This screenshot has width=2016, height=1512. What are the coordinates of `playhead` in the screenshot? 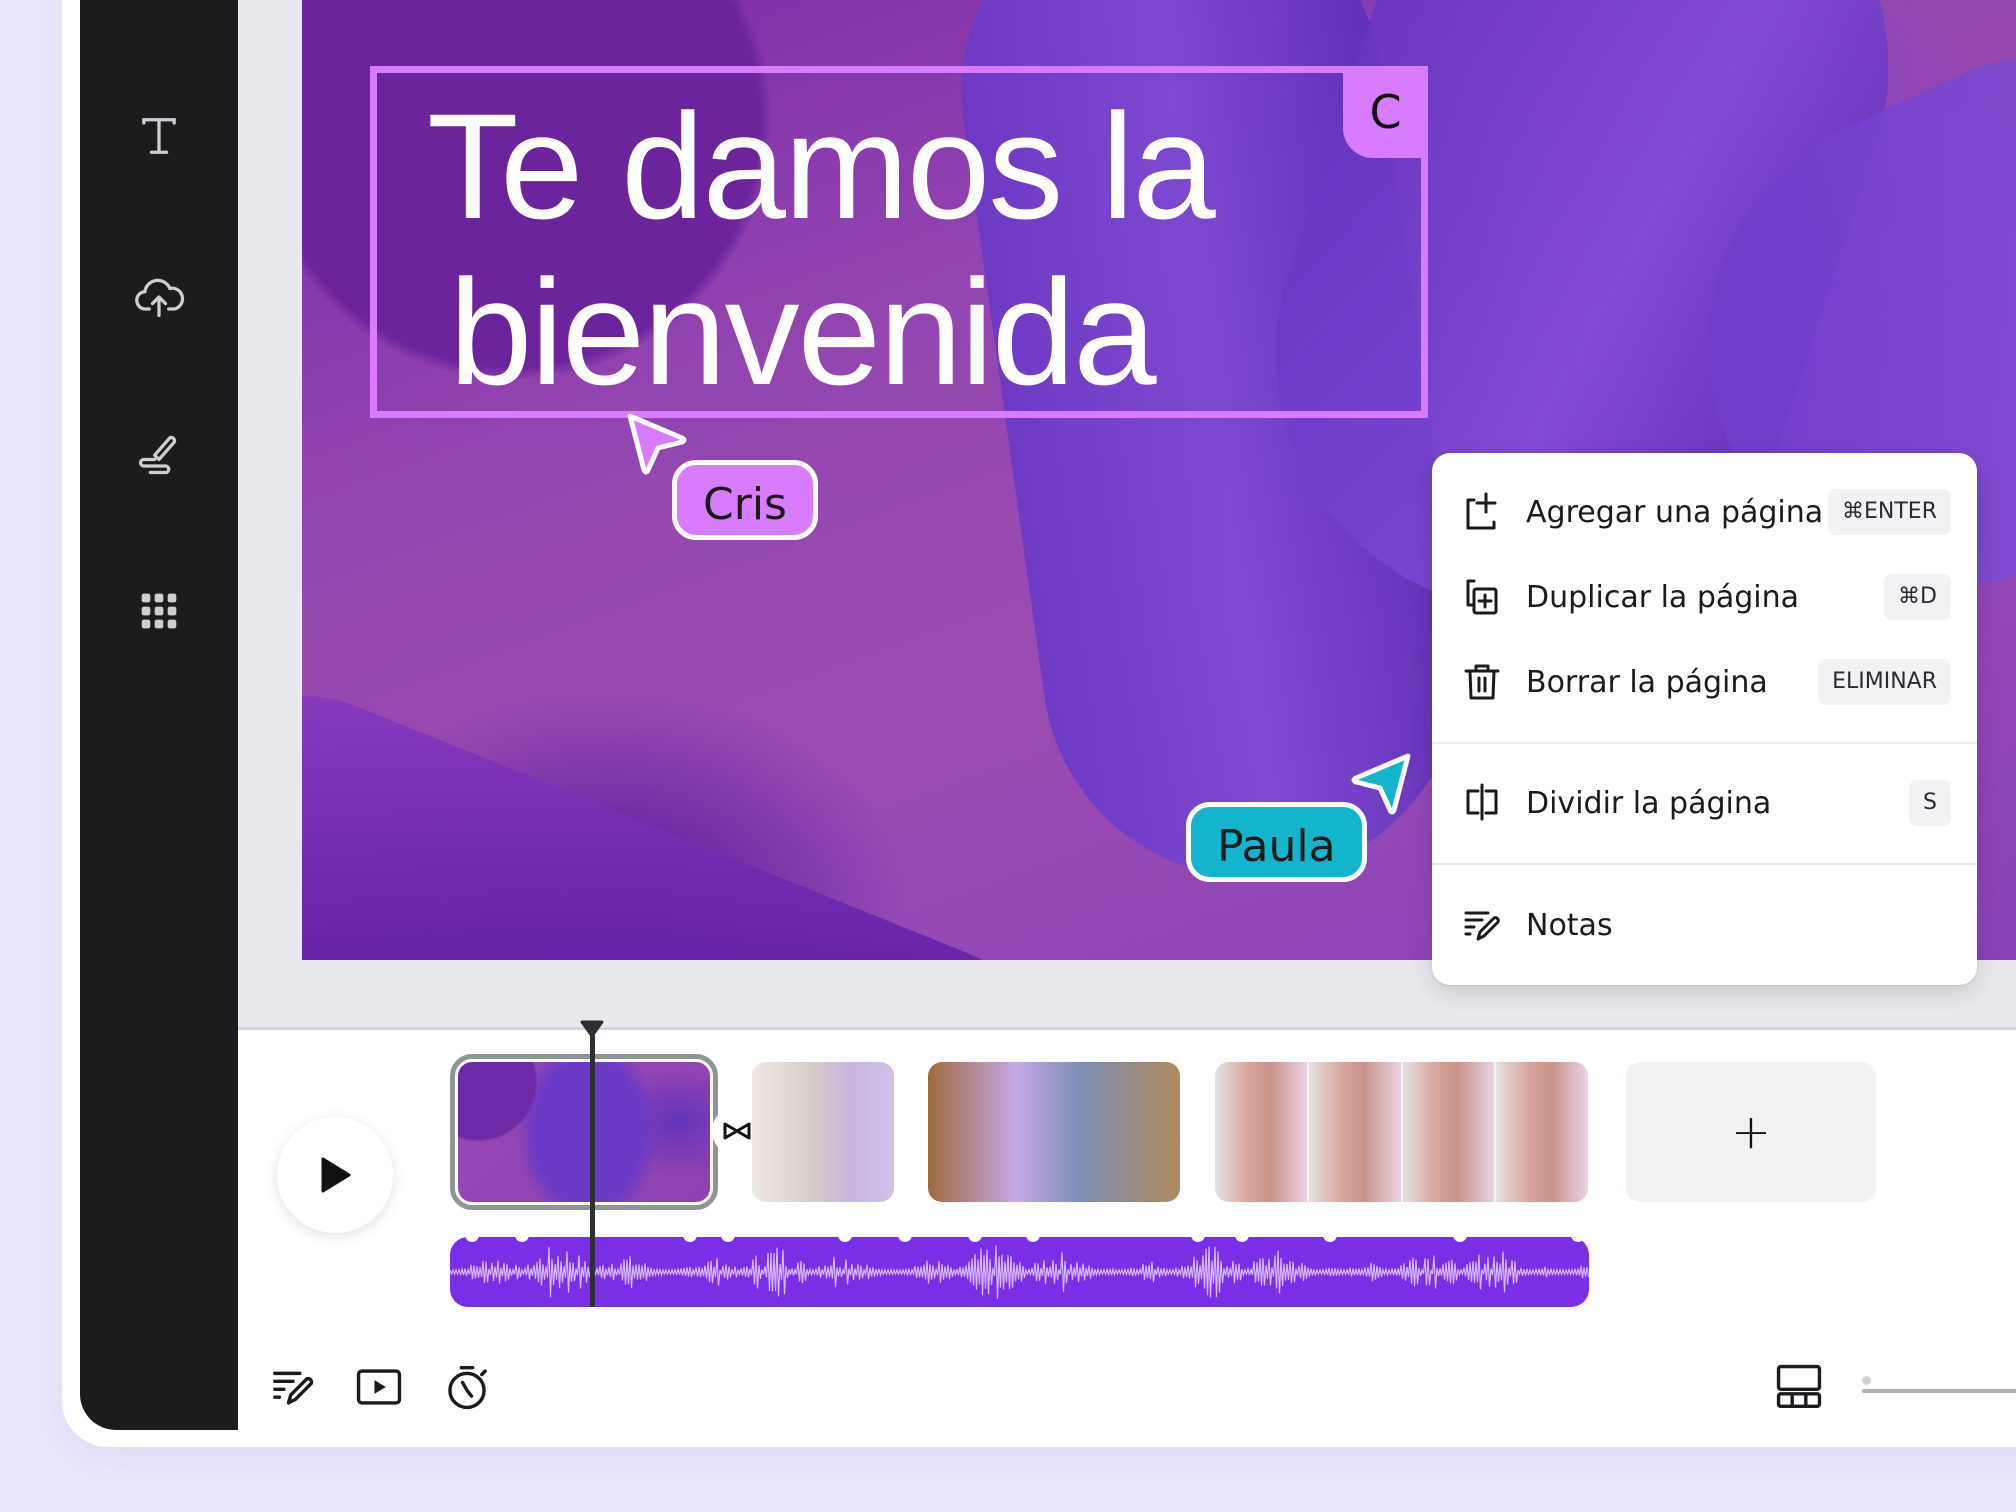 It's located at (592, 1171).